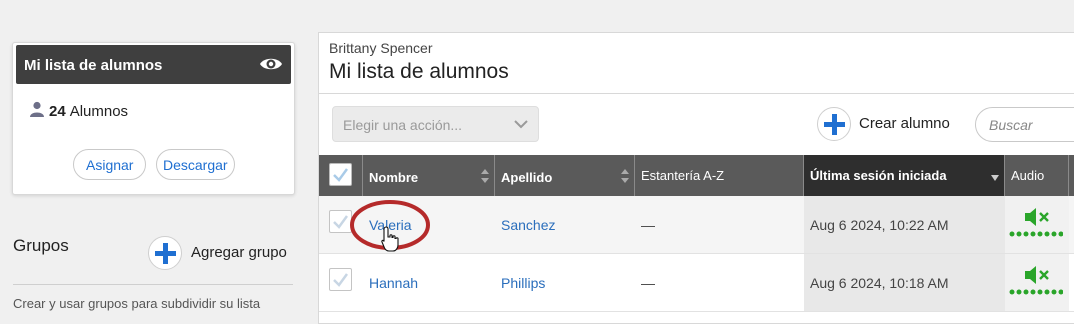 The width and height of the screenshot is (1074, 324). I want to click on add-group-label: Agregar grupo, so click(239, 252).